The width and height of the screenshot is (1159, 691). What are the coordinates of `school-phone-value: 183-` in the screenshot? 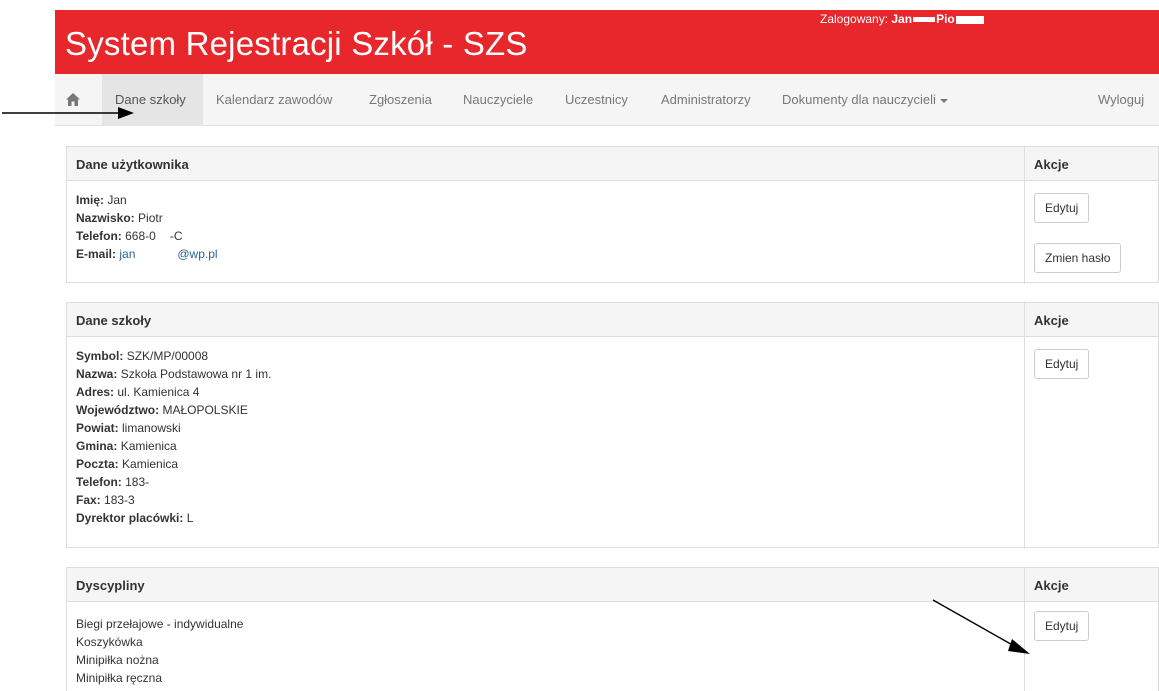 It's located at (137, 482).